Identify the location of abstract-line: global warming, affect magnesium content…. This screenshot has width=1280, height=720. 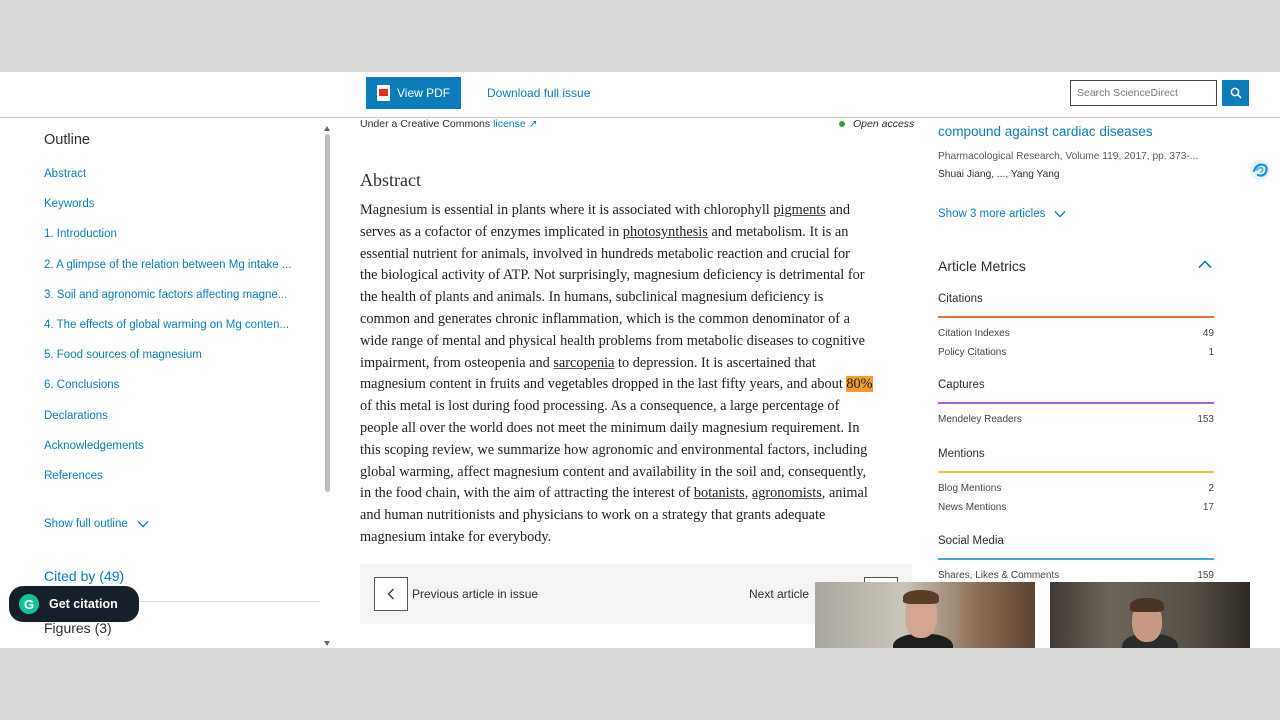
(640, 473).